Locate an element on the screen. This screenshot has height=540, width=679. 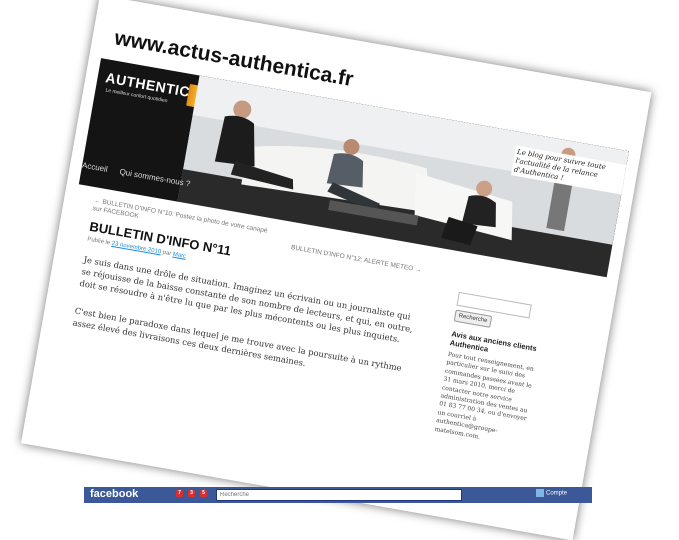
facebook-search-input is located at coordinates (339, 495).